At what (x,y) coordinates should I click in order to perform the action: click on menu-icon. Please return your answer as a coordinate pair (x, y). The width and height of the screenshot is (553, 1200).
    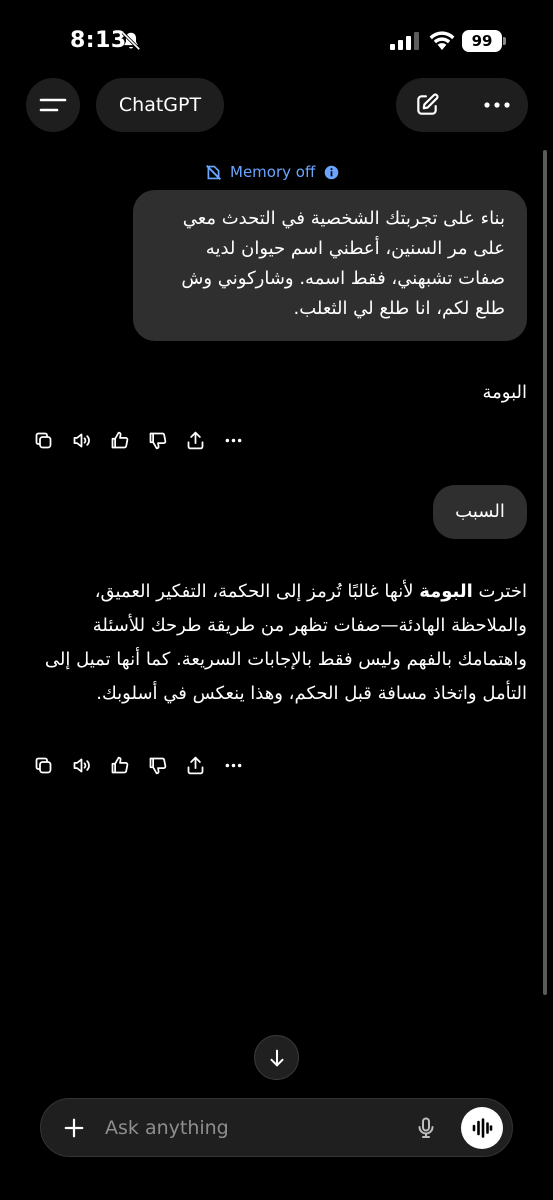
    Looking at the image, I should click on (53, 105).